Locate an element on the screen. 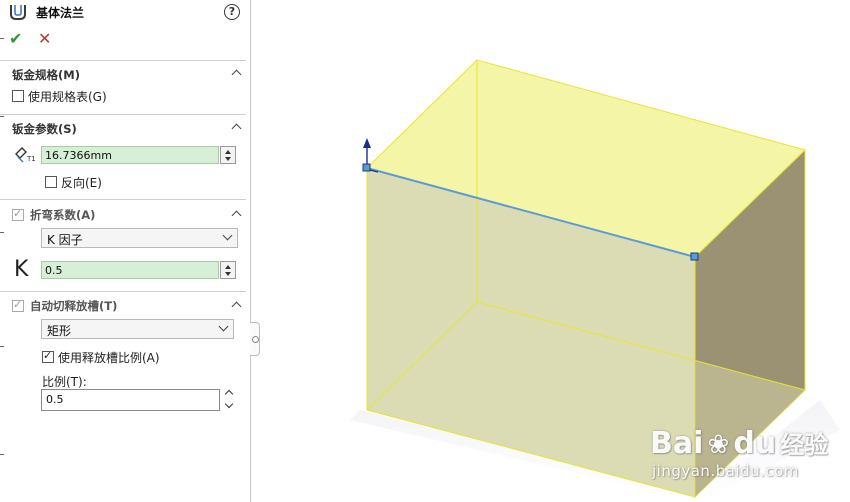 This screenshot has width=850, height=502. ratio-value: 0.5 is located at coordinates (55, 399).